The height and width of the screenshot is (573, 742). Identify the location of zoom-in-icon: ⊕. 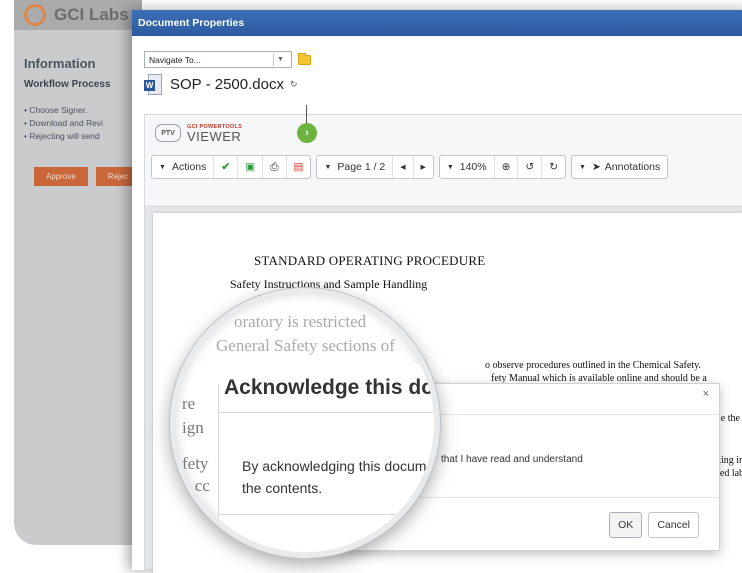
(505, 167).